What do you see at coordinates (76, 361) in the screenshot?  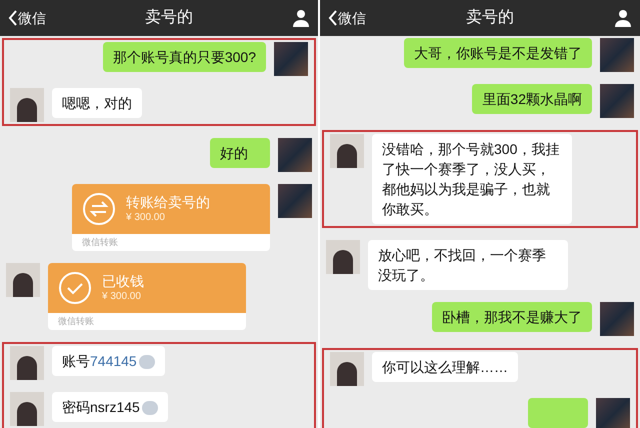 I see `message-text: 账号` at bounding box center [76, 361].